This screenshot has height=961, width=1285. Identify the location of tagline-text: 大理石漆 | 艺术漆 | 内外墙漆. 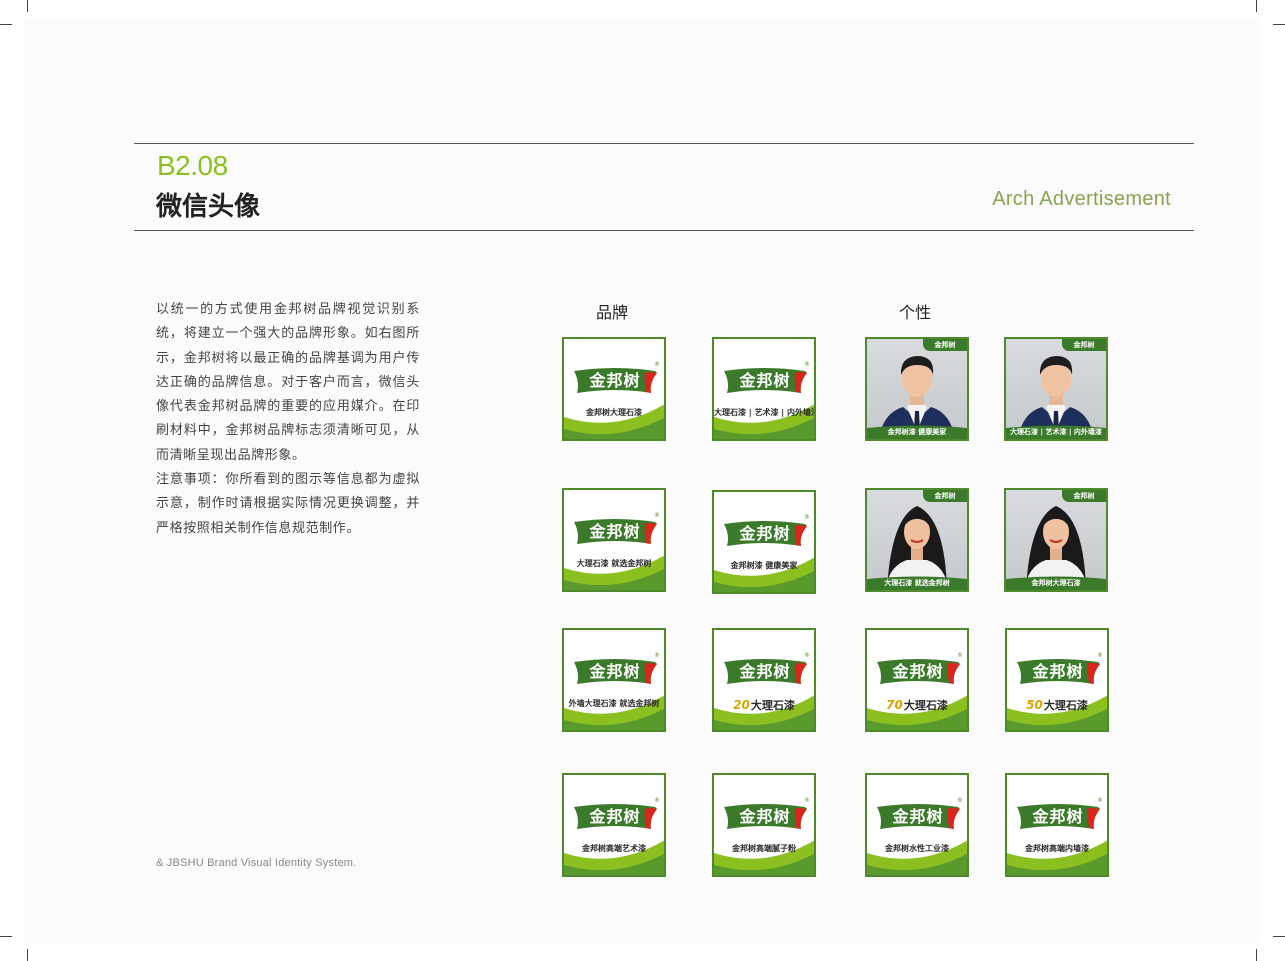
(765, 412).